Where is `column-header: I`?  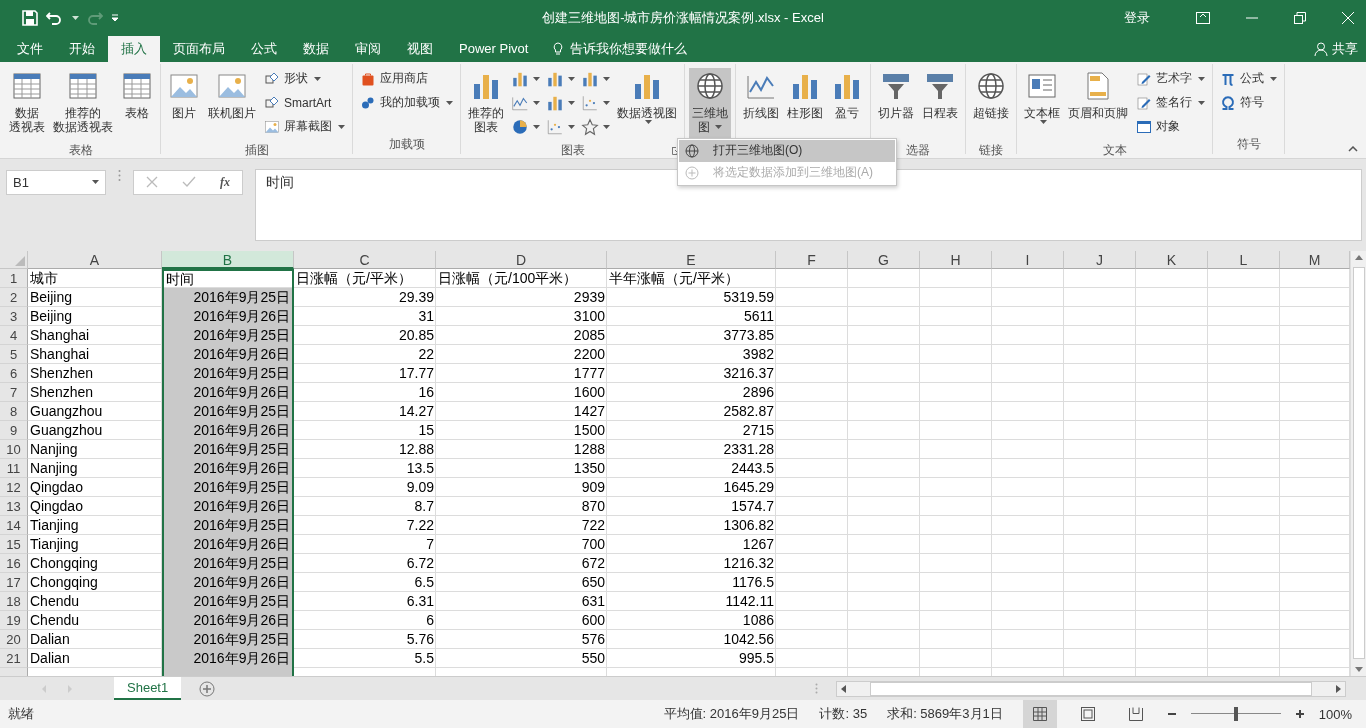
column-header: I is located at coordinates (1028, 259).